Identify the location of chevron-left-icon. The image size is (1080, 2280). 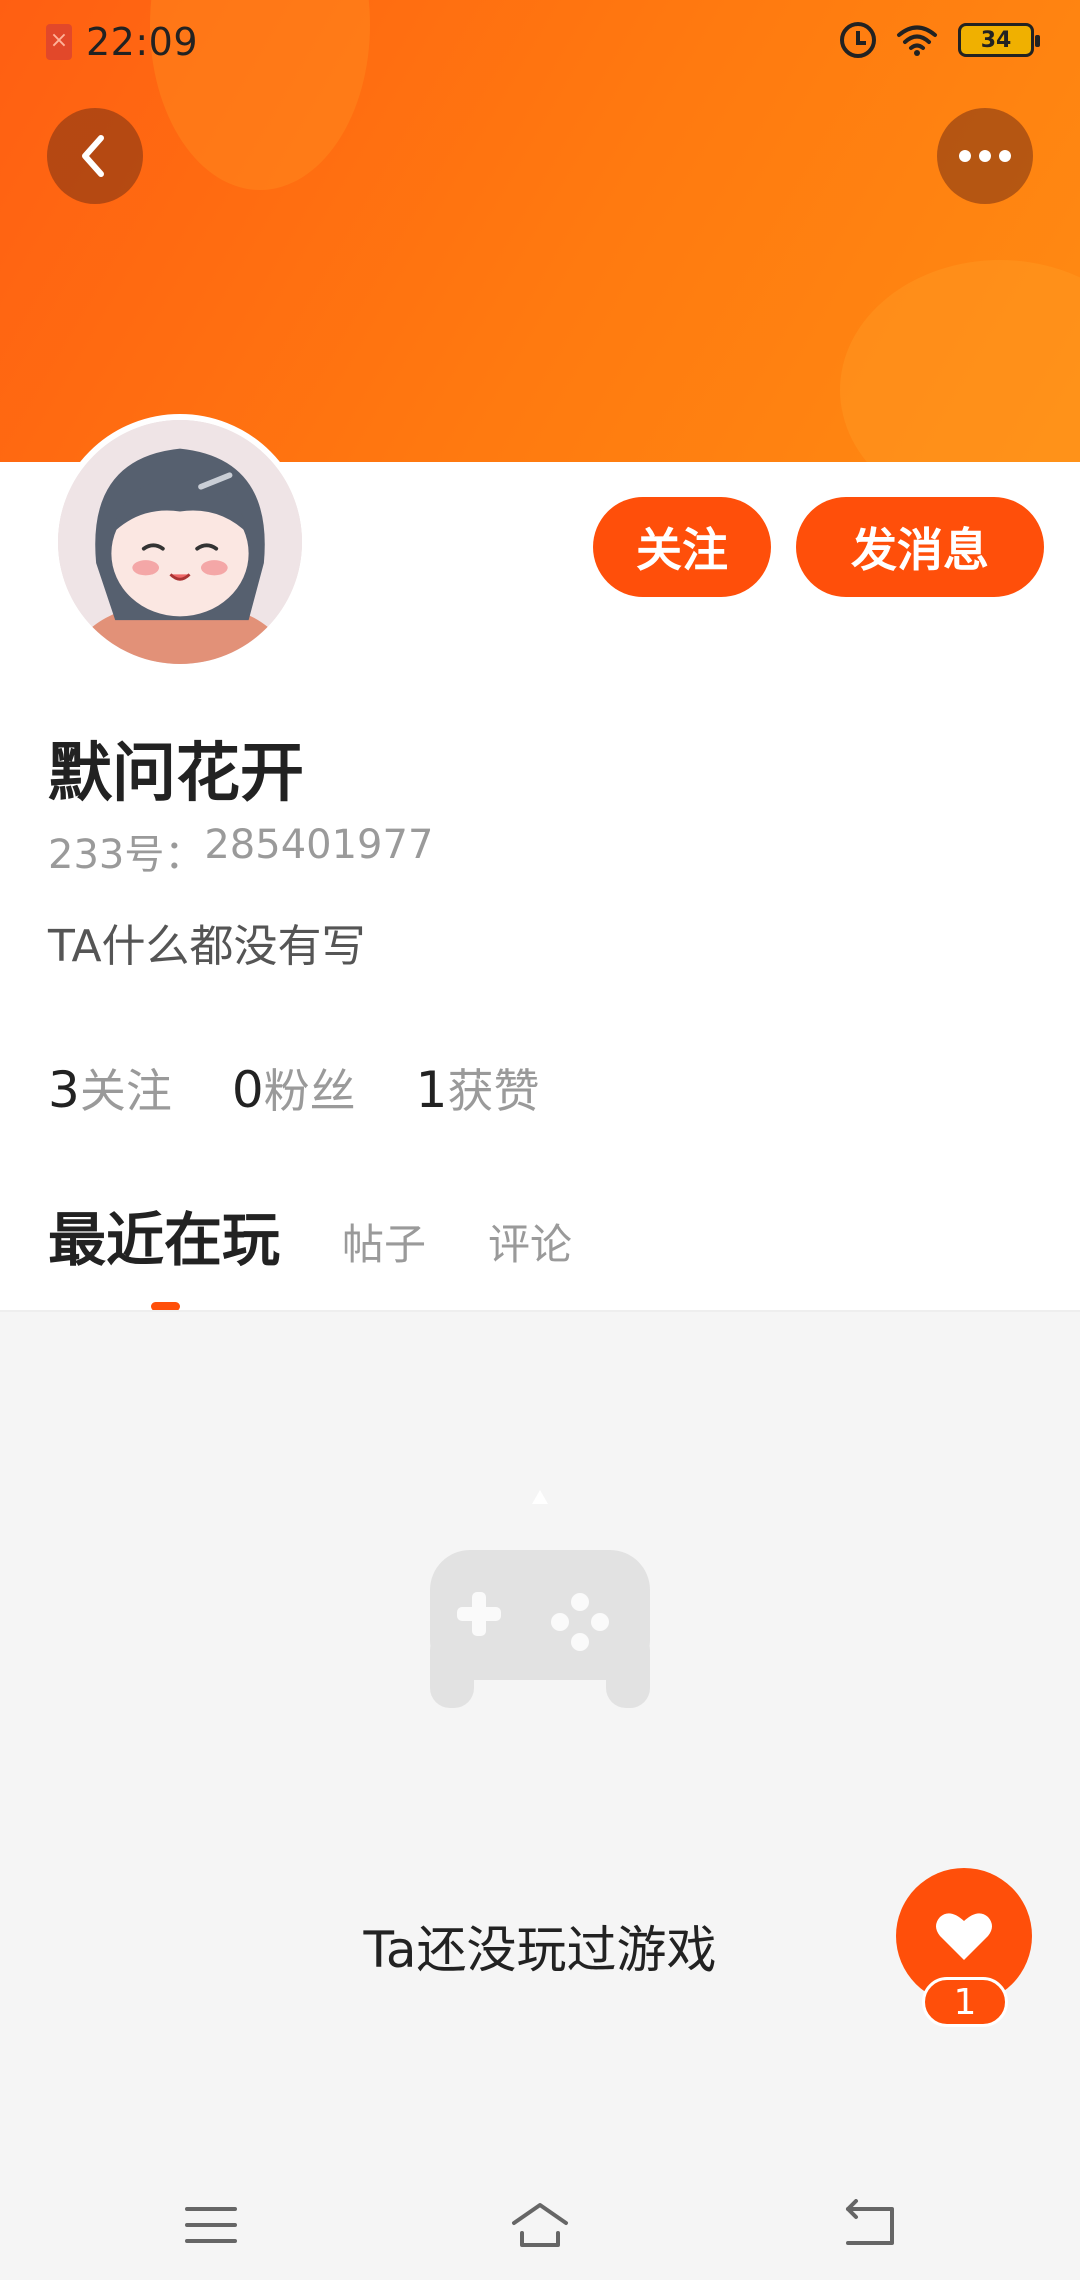
(93, 156).